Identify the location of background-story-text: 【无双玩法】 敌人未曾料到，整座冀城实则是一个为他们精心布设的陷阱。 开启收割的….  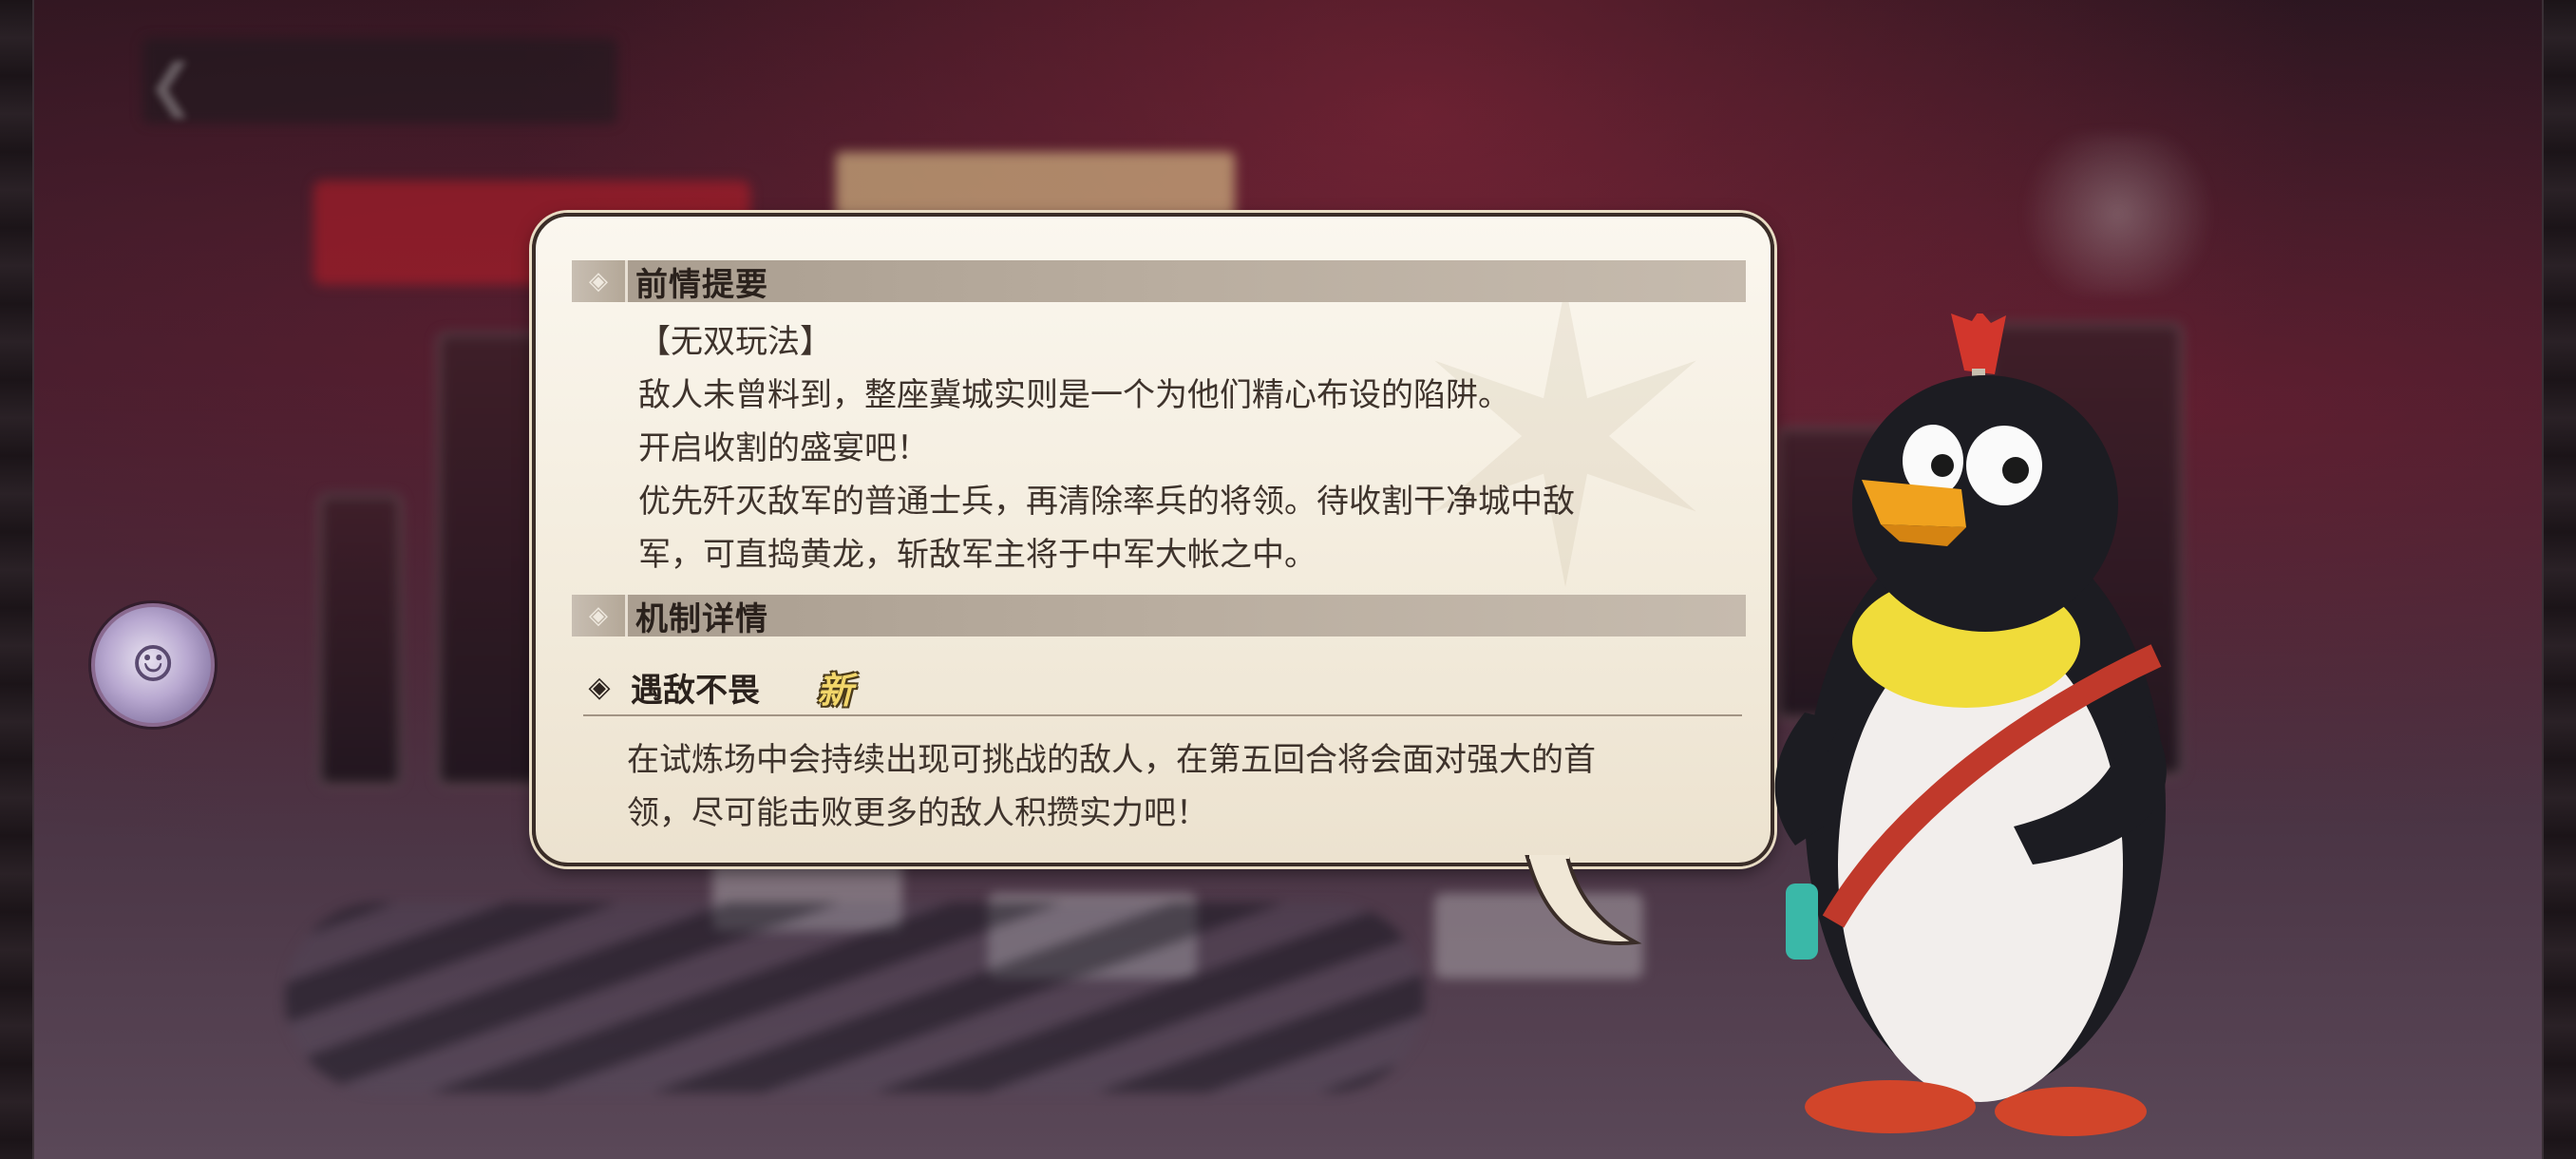
(1160, 448).